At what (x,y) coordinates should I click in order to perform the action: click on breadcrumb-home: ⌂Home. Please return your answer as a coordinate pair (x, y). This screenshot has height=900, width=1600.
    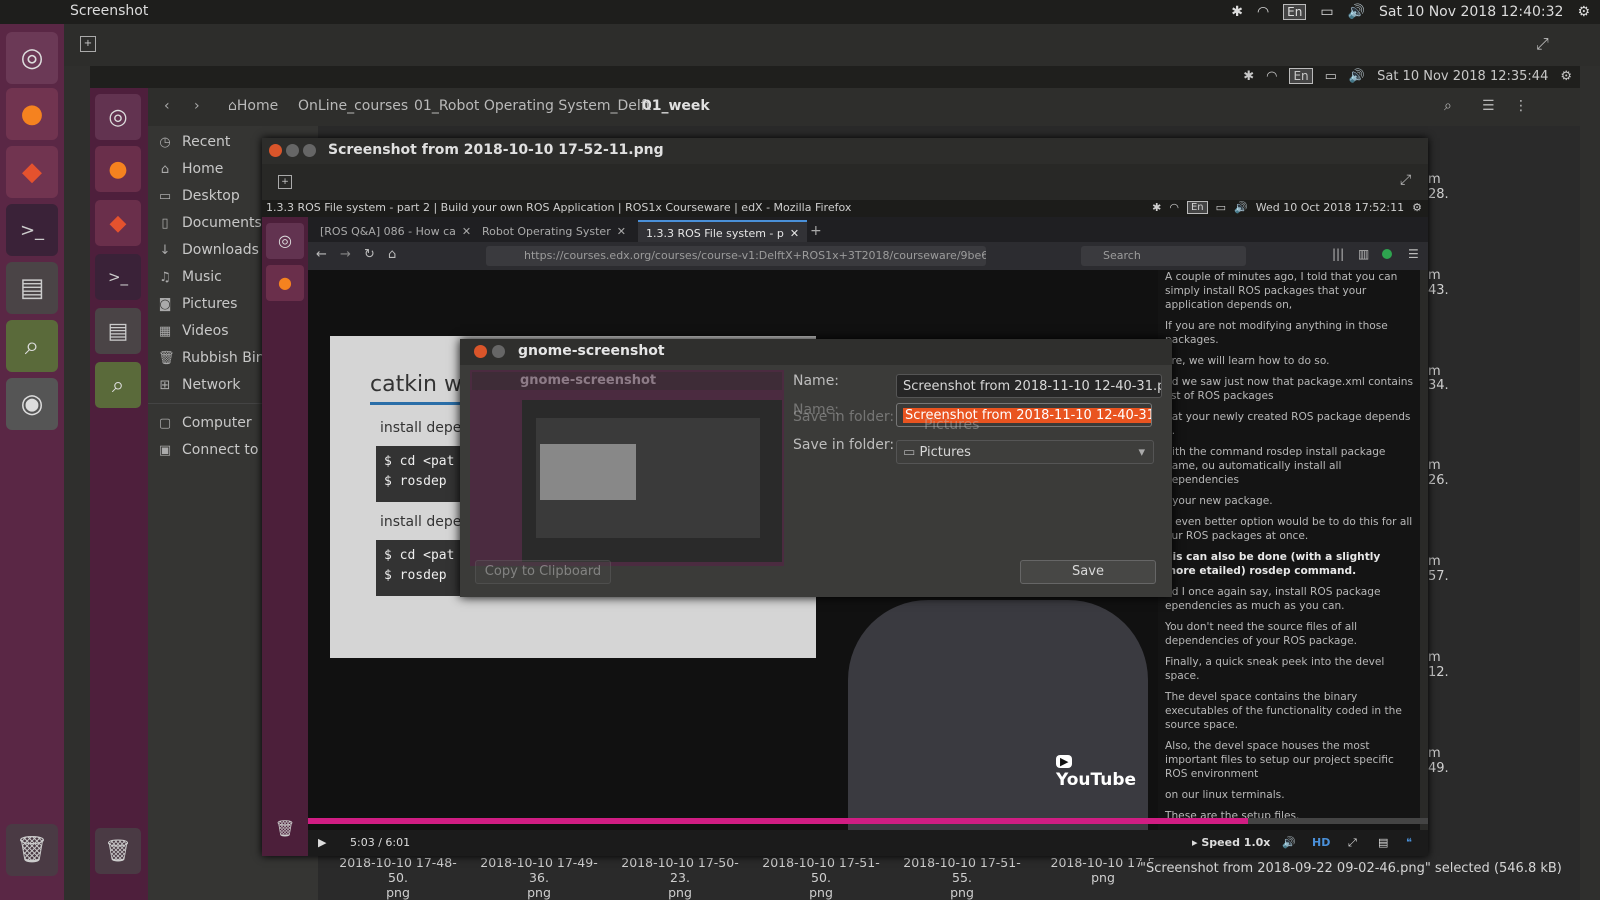
    Looking at the image, I should click on (253, 106).